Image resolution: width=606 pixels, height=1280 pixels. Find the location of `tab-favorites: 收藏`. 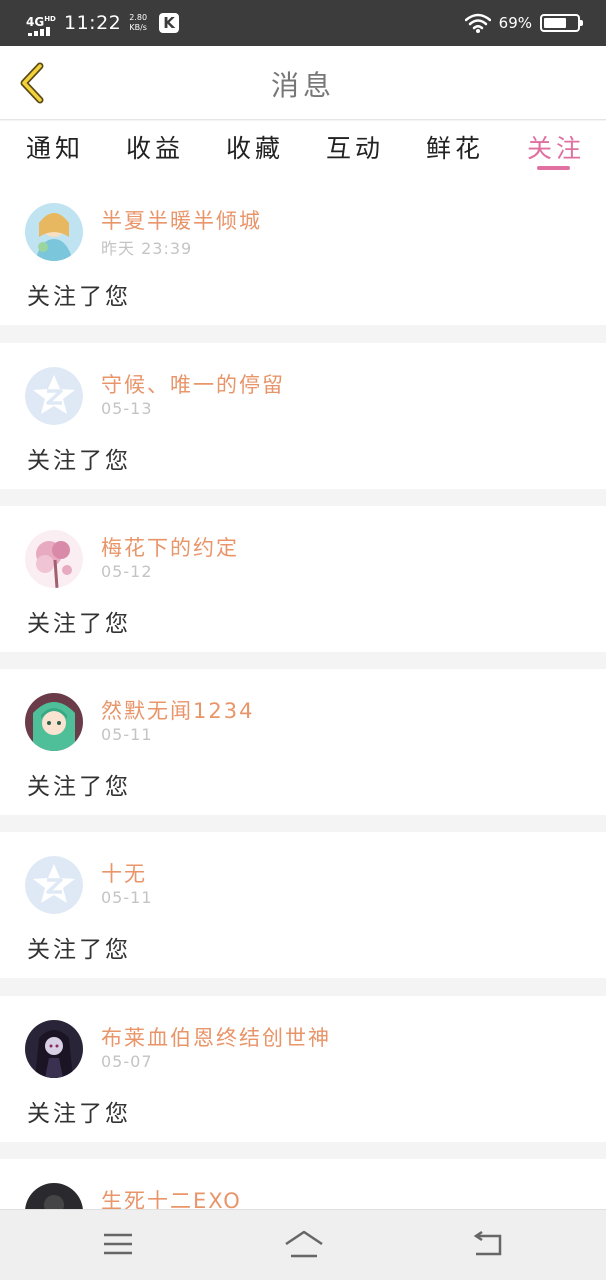

tab-favorites: 收藏 is located at coordinates (255, 147).